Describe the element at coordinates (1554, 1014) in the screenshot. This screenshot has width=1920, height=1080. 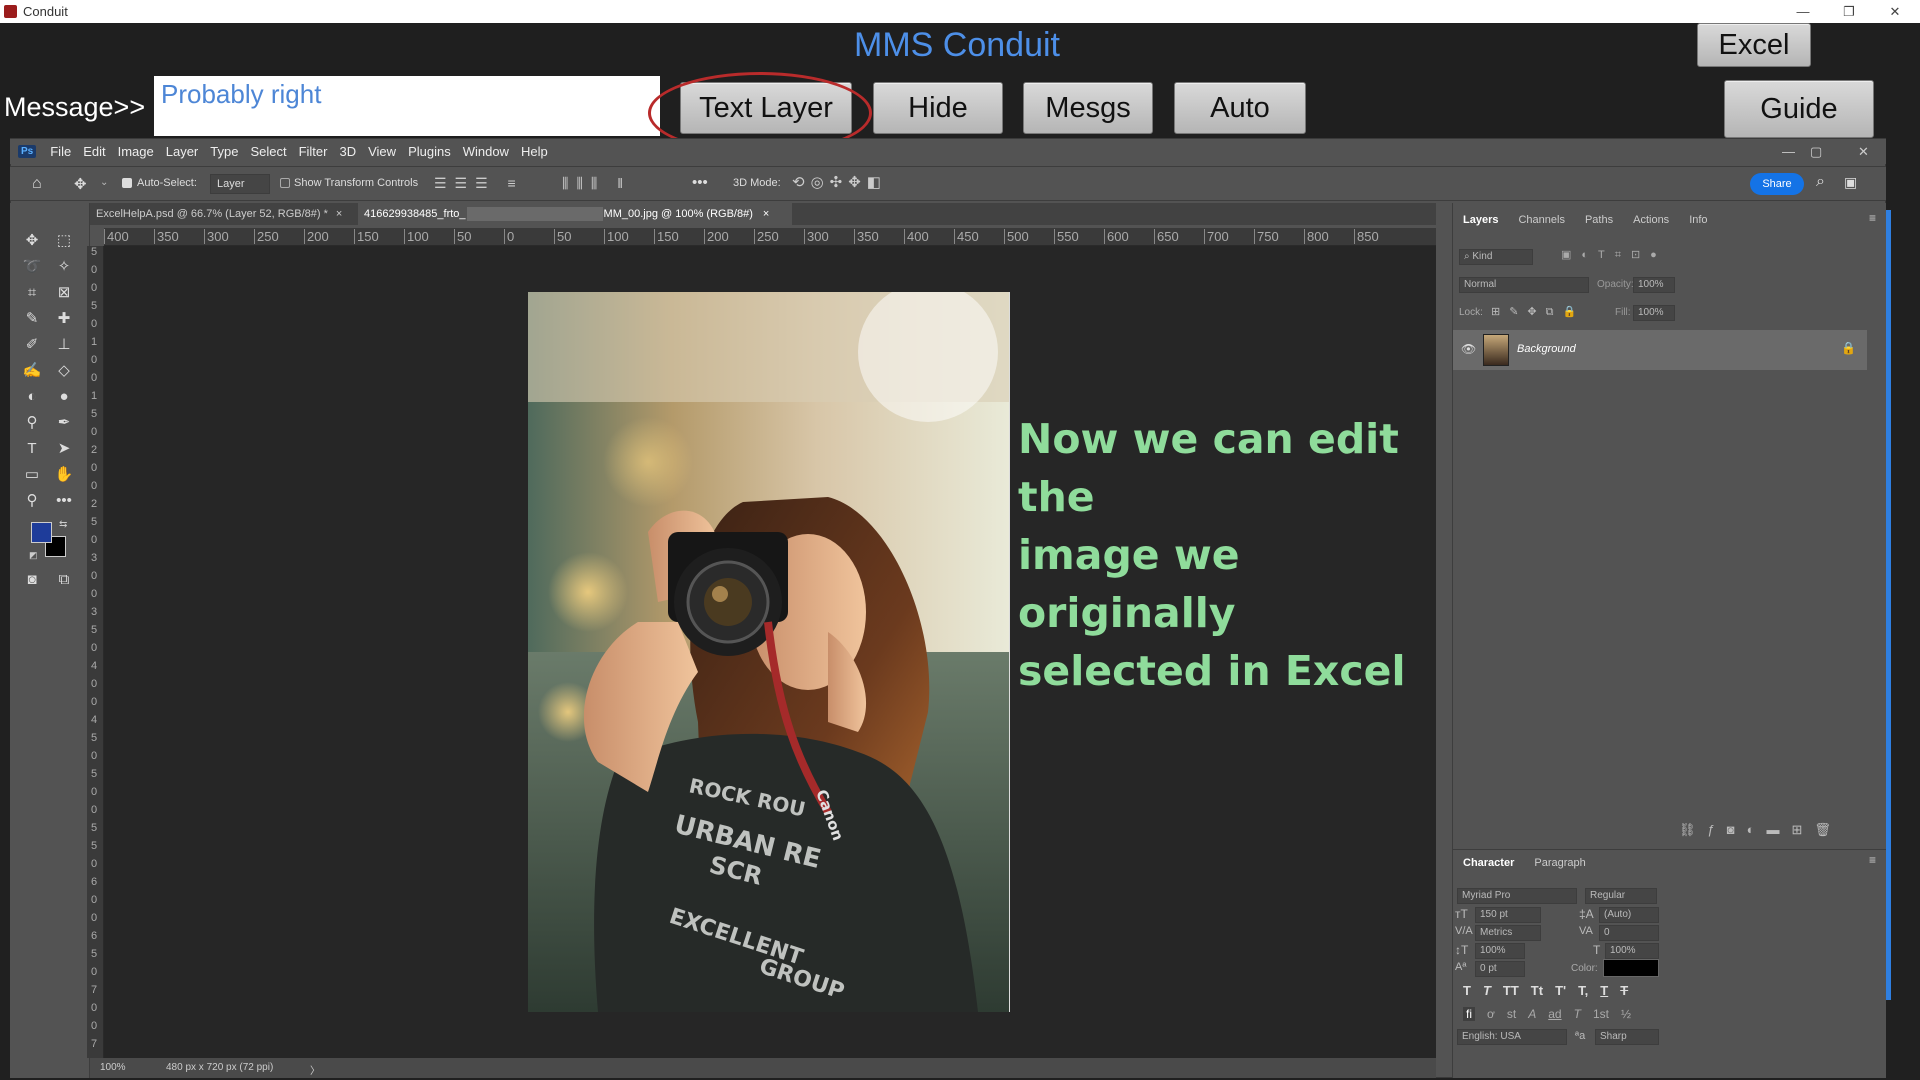
I see `stylistic-alternates-button: ad` at that location.